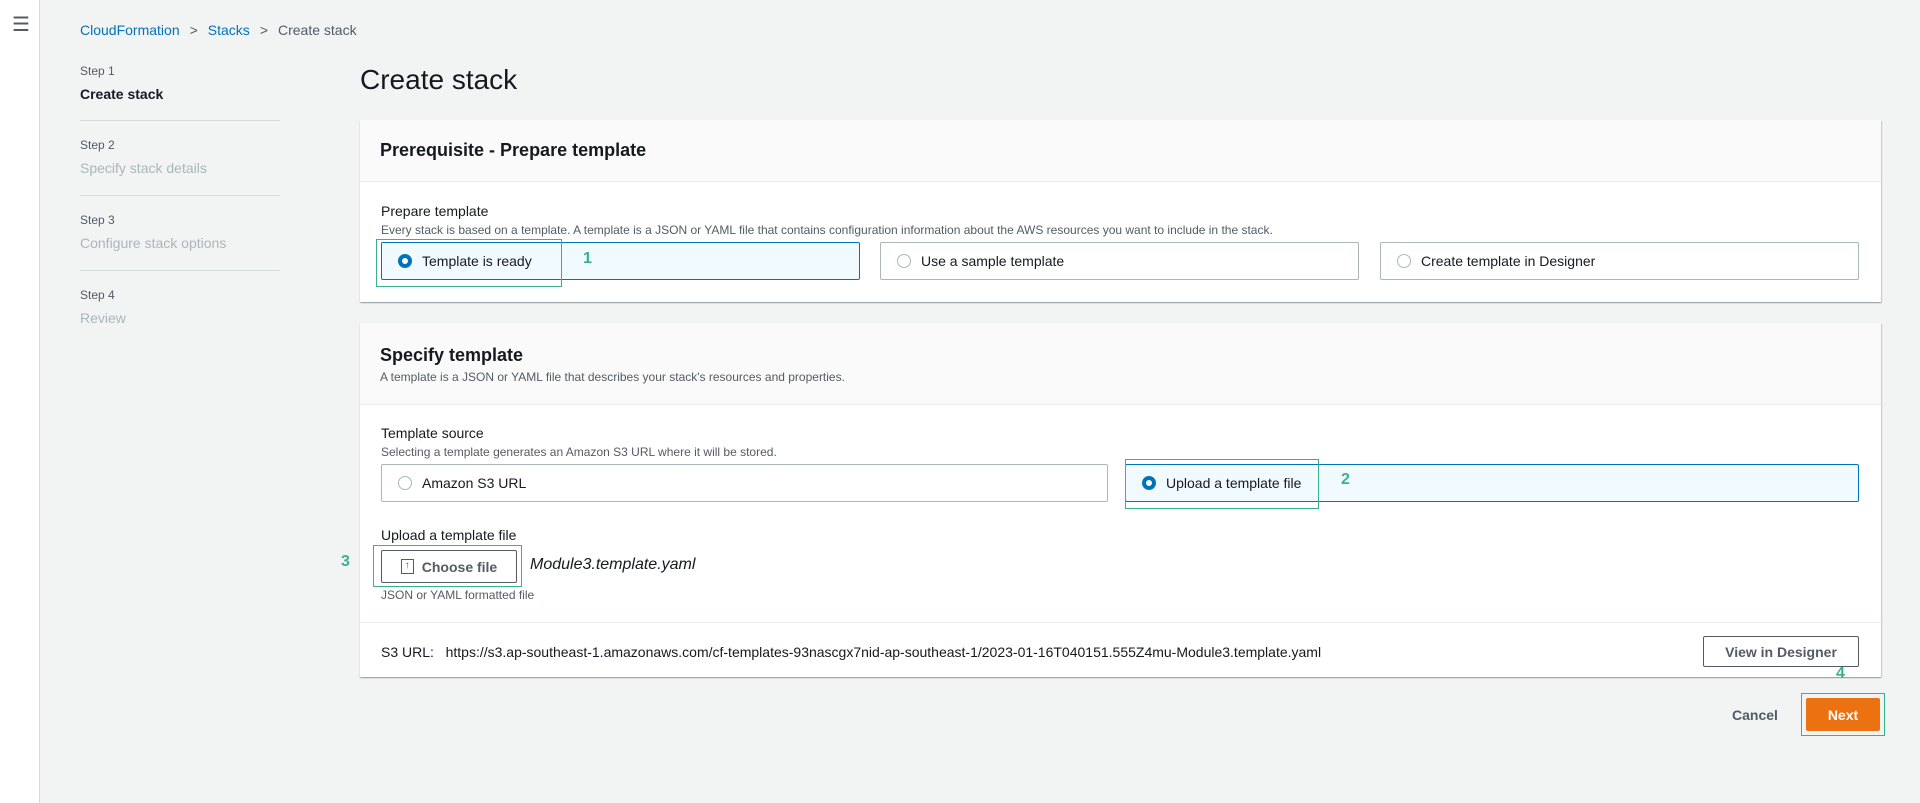 This screenshot has width=1920, height=803. Describe the element at coordinates (103, 318) in the screenshot. I see `step-label: Review` at that location.